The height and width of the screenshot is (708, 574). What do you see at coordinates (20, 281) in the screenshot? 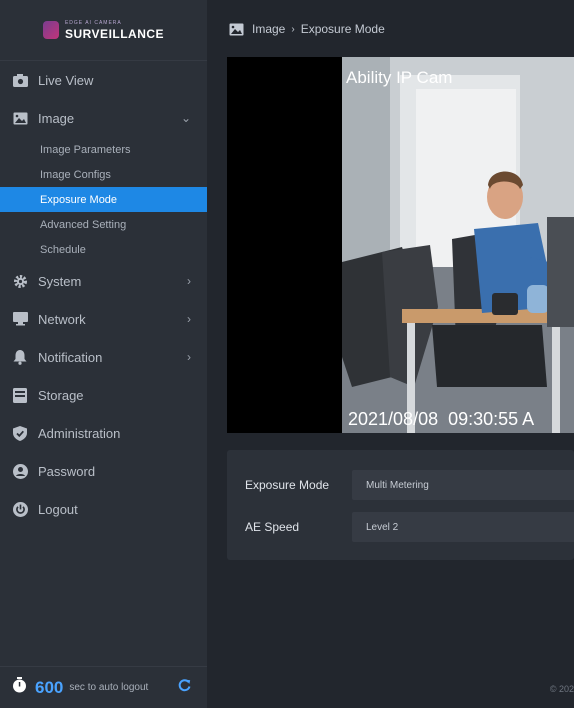
I see `gear-icon` at bounding box center [20, 281].